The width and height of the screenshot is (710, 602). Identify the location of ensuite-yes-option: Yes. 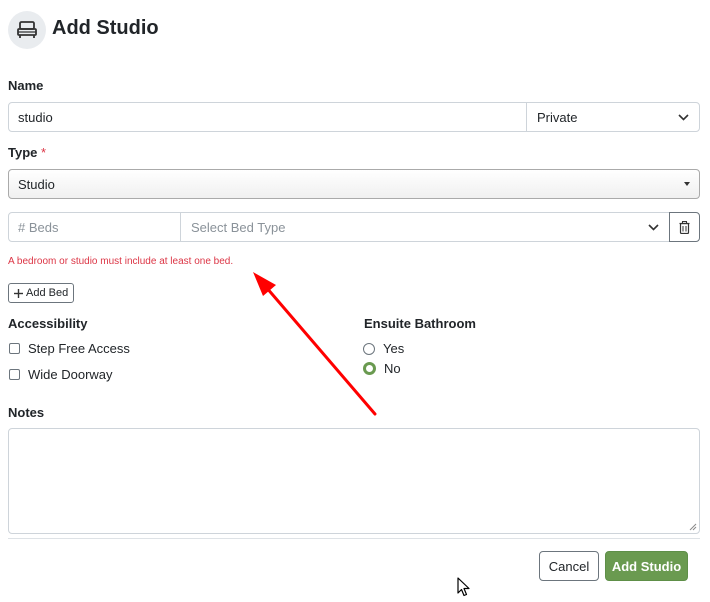
(383, 348).